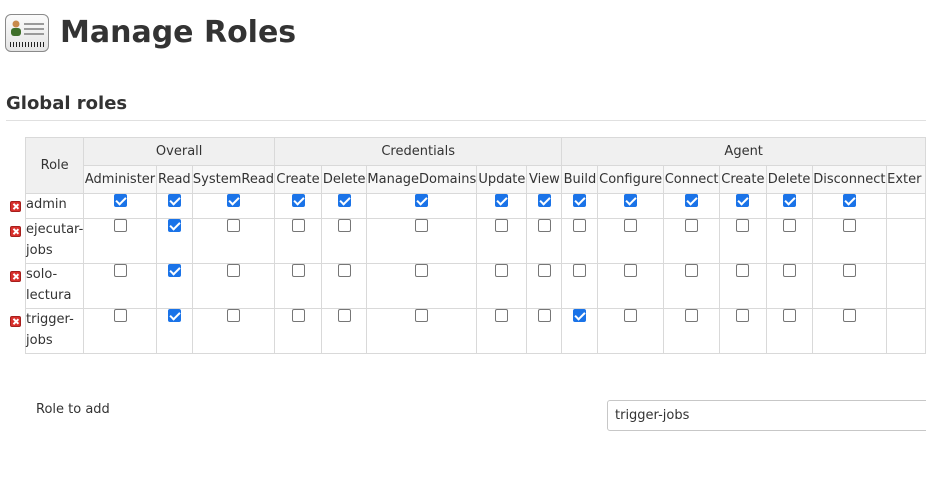  Describe the element at coordinates (502, 179) in the screenshot. I see `permission-header: Update` at that location.